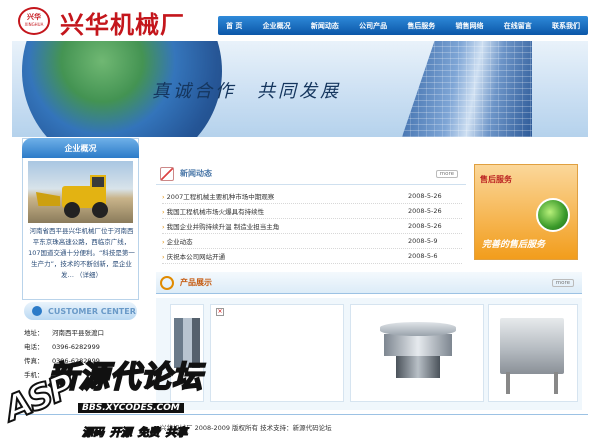 The image size is (600, 448). I want to click on news-title-link: 企业动态, so click(177, 241).